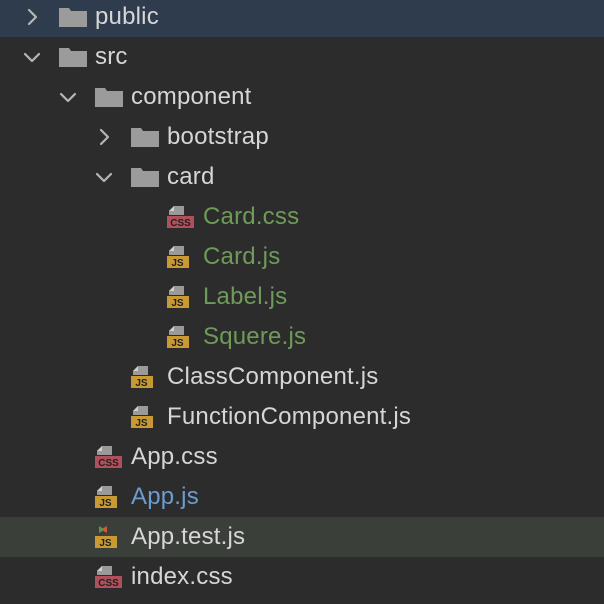 The height and width of the screenshot is (604, 604). What do you see at coordinates (273, 376) in the screenshot?
I see `tree-item-label: ClassComponent.js` at bounding box center [273, 376].